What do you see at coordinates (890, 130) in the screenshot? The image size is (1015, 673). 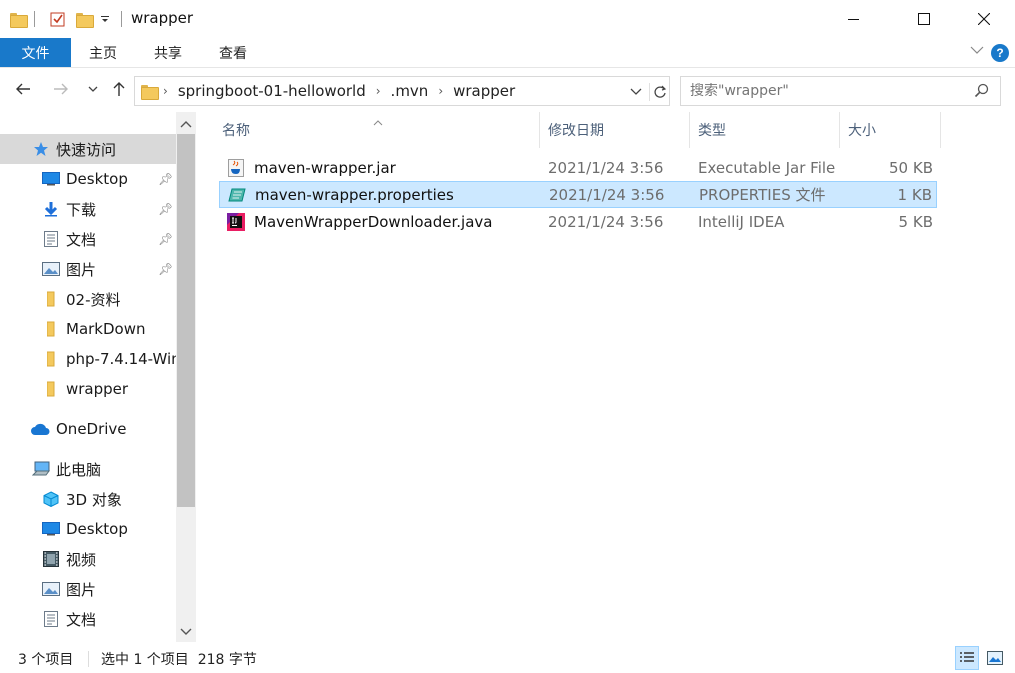 I see `column-header-size: 大小` at bounding box center [890, 130].